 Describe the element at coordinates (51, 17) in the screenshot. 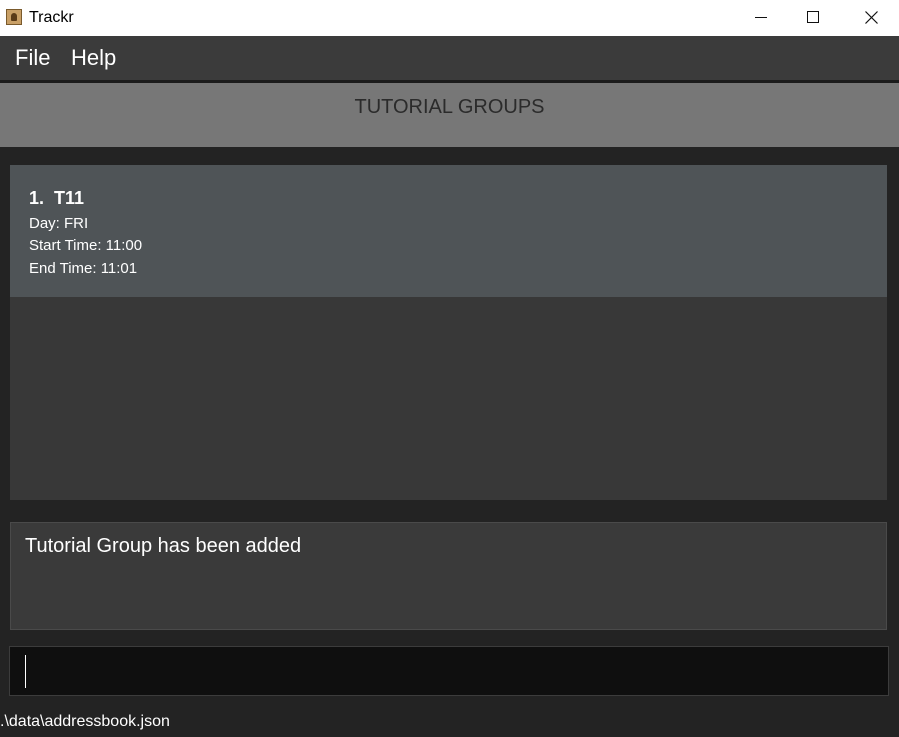

I see `window-title: Trackr` at that location.